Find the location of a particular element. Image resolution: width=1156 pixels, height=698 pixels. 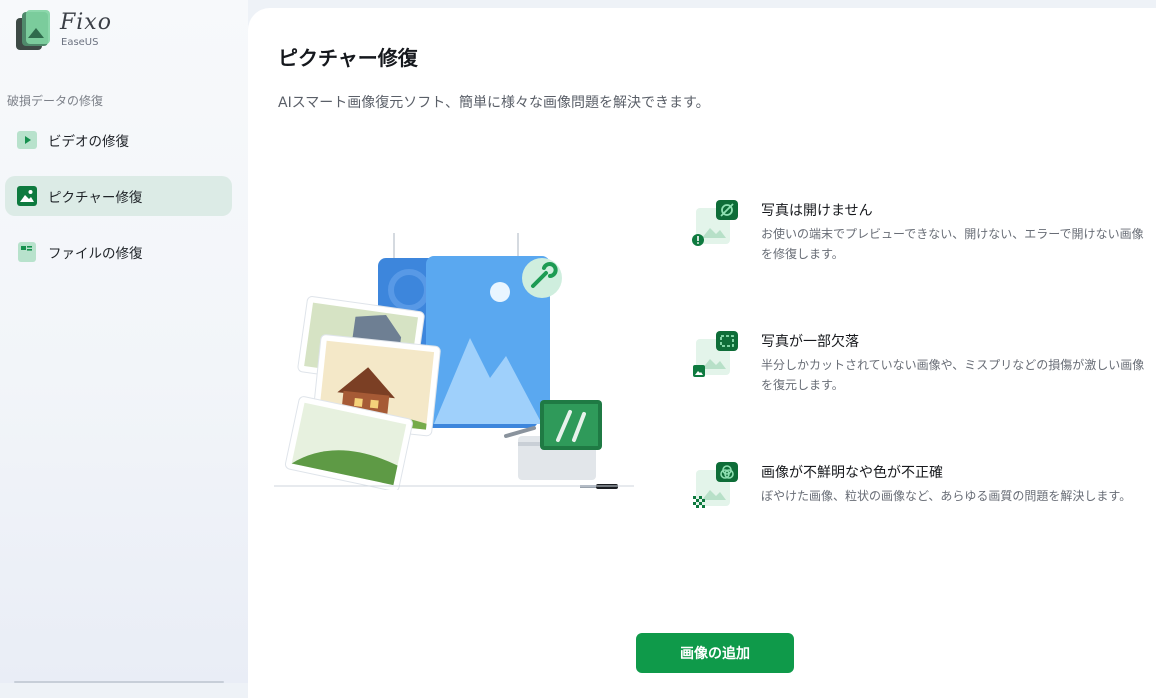

sidebar-item-video-repair: ビデオの修復 is located at coordinates (118, 140).